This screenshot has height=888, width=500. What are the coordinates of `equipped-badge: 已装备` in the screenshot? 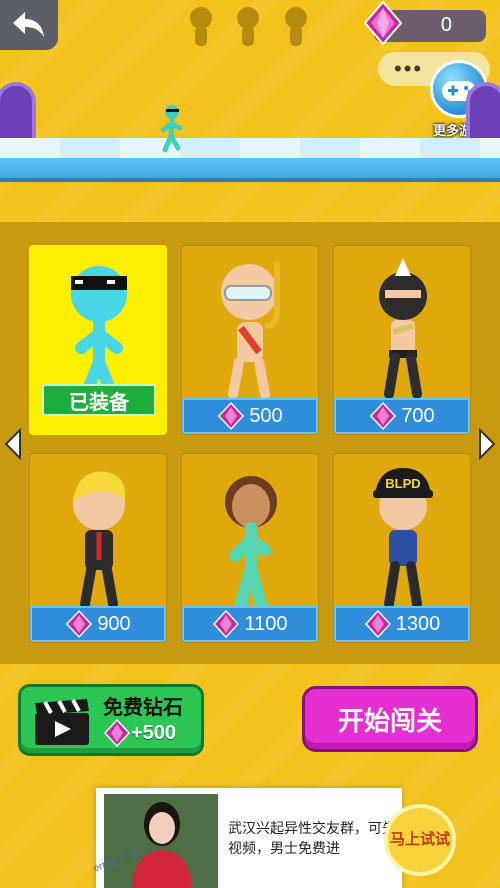 It's located at (99, 400).